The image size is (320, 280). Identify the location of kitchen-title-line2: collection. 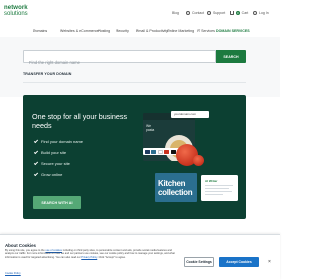
(175, 192).